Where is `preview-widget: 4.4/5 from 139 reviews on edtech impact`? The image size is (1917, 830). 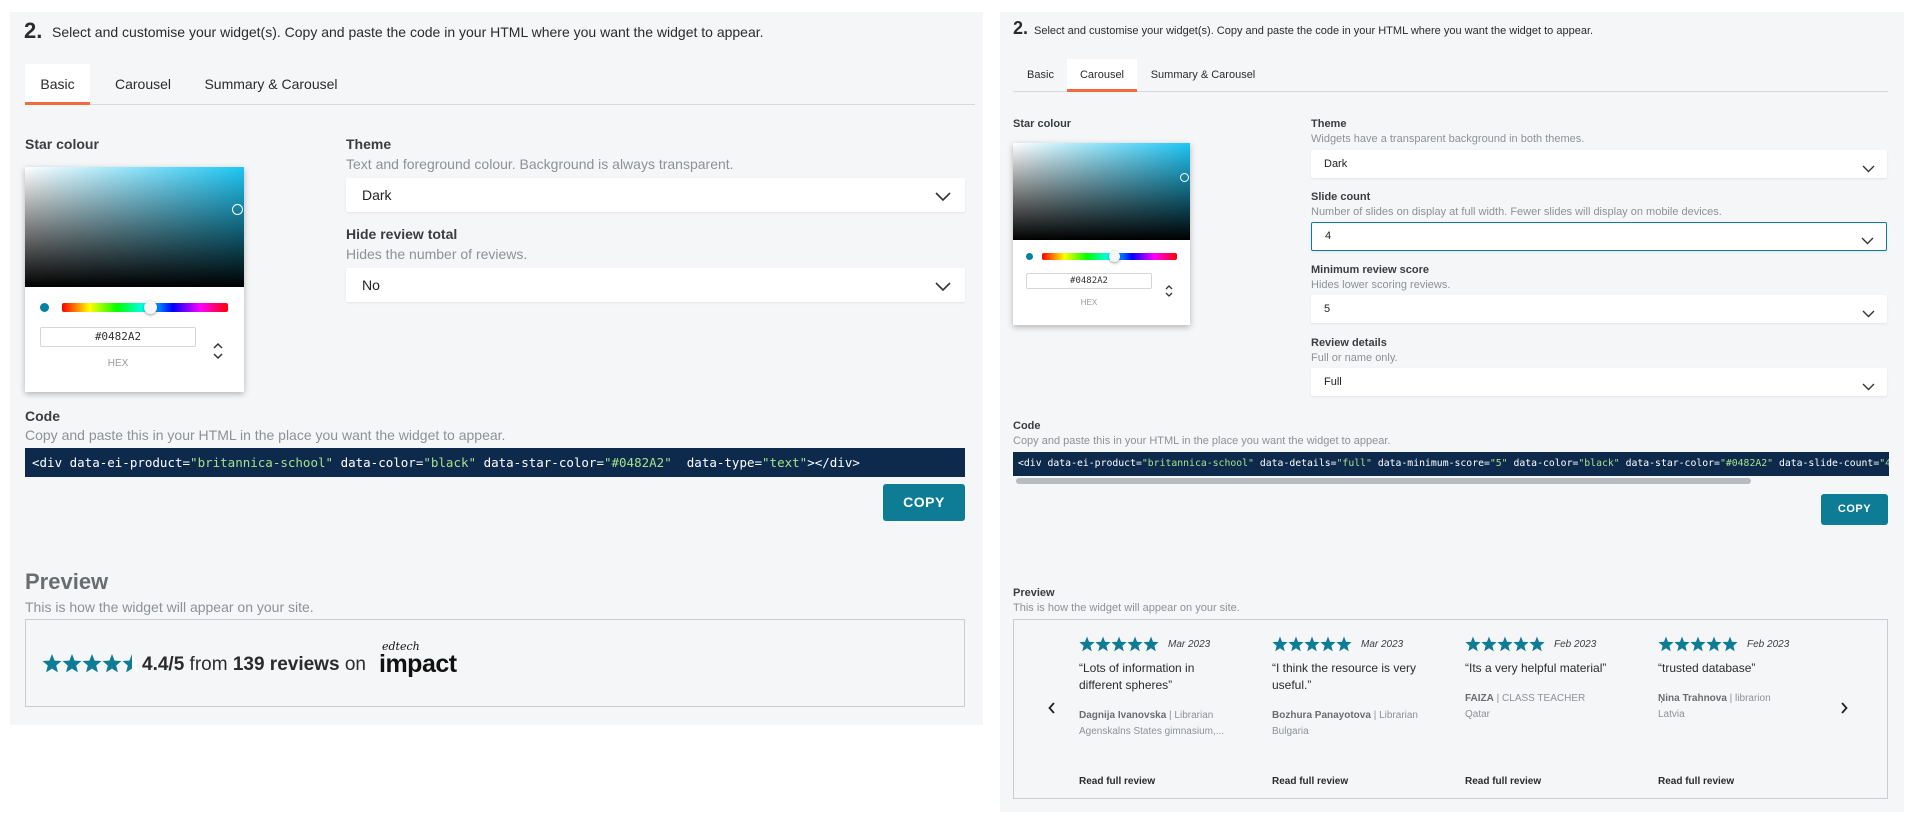 preview-widget: 4.4/5 from 139 reviews on edtech impact is located at coordinates (495, 663).